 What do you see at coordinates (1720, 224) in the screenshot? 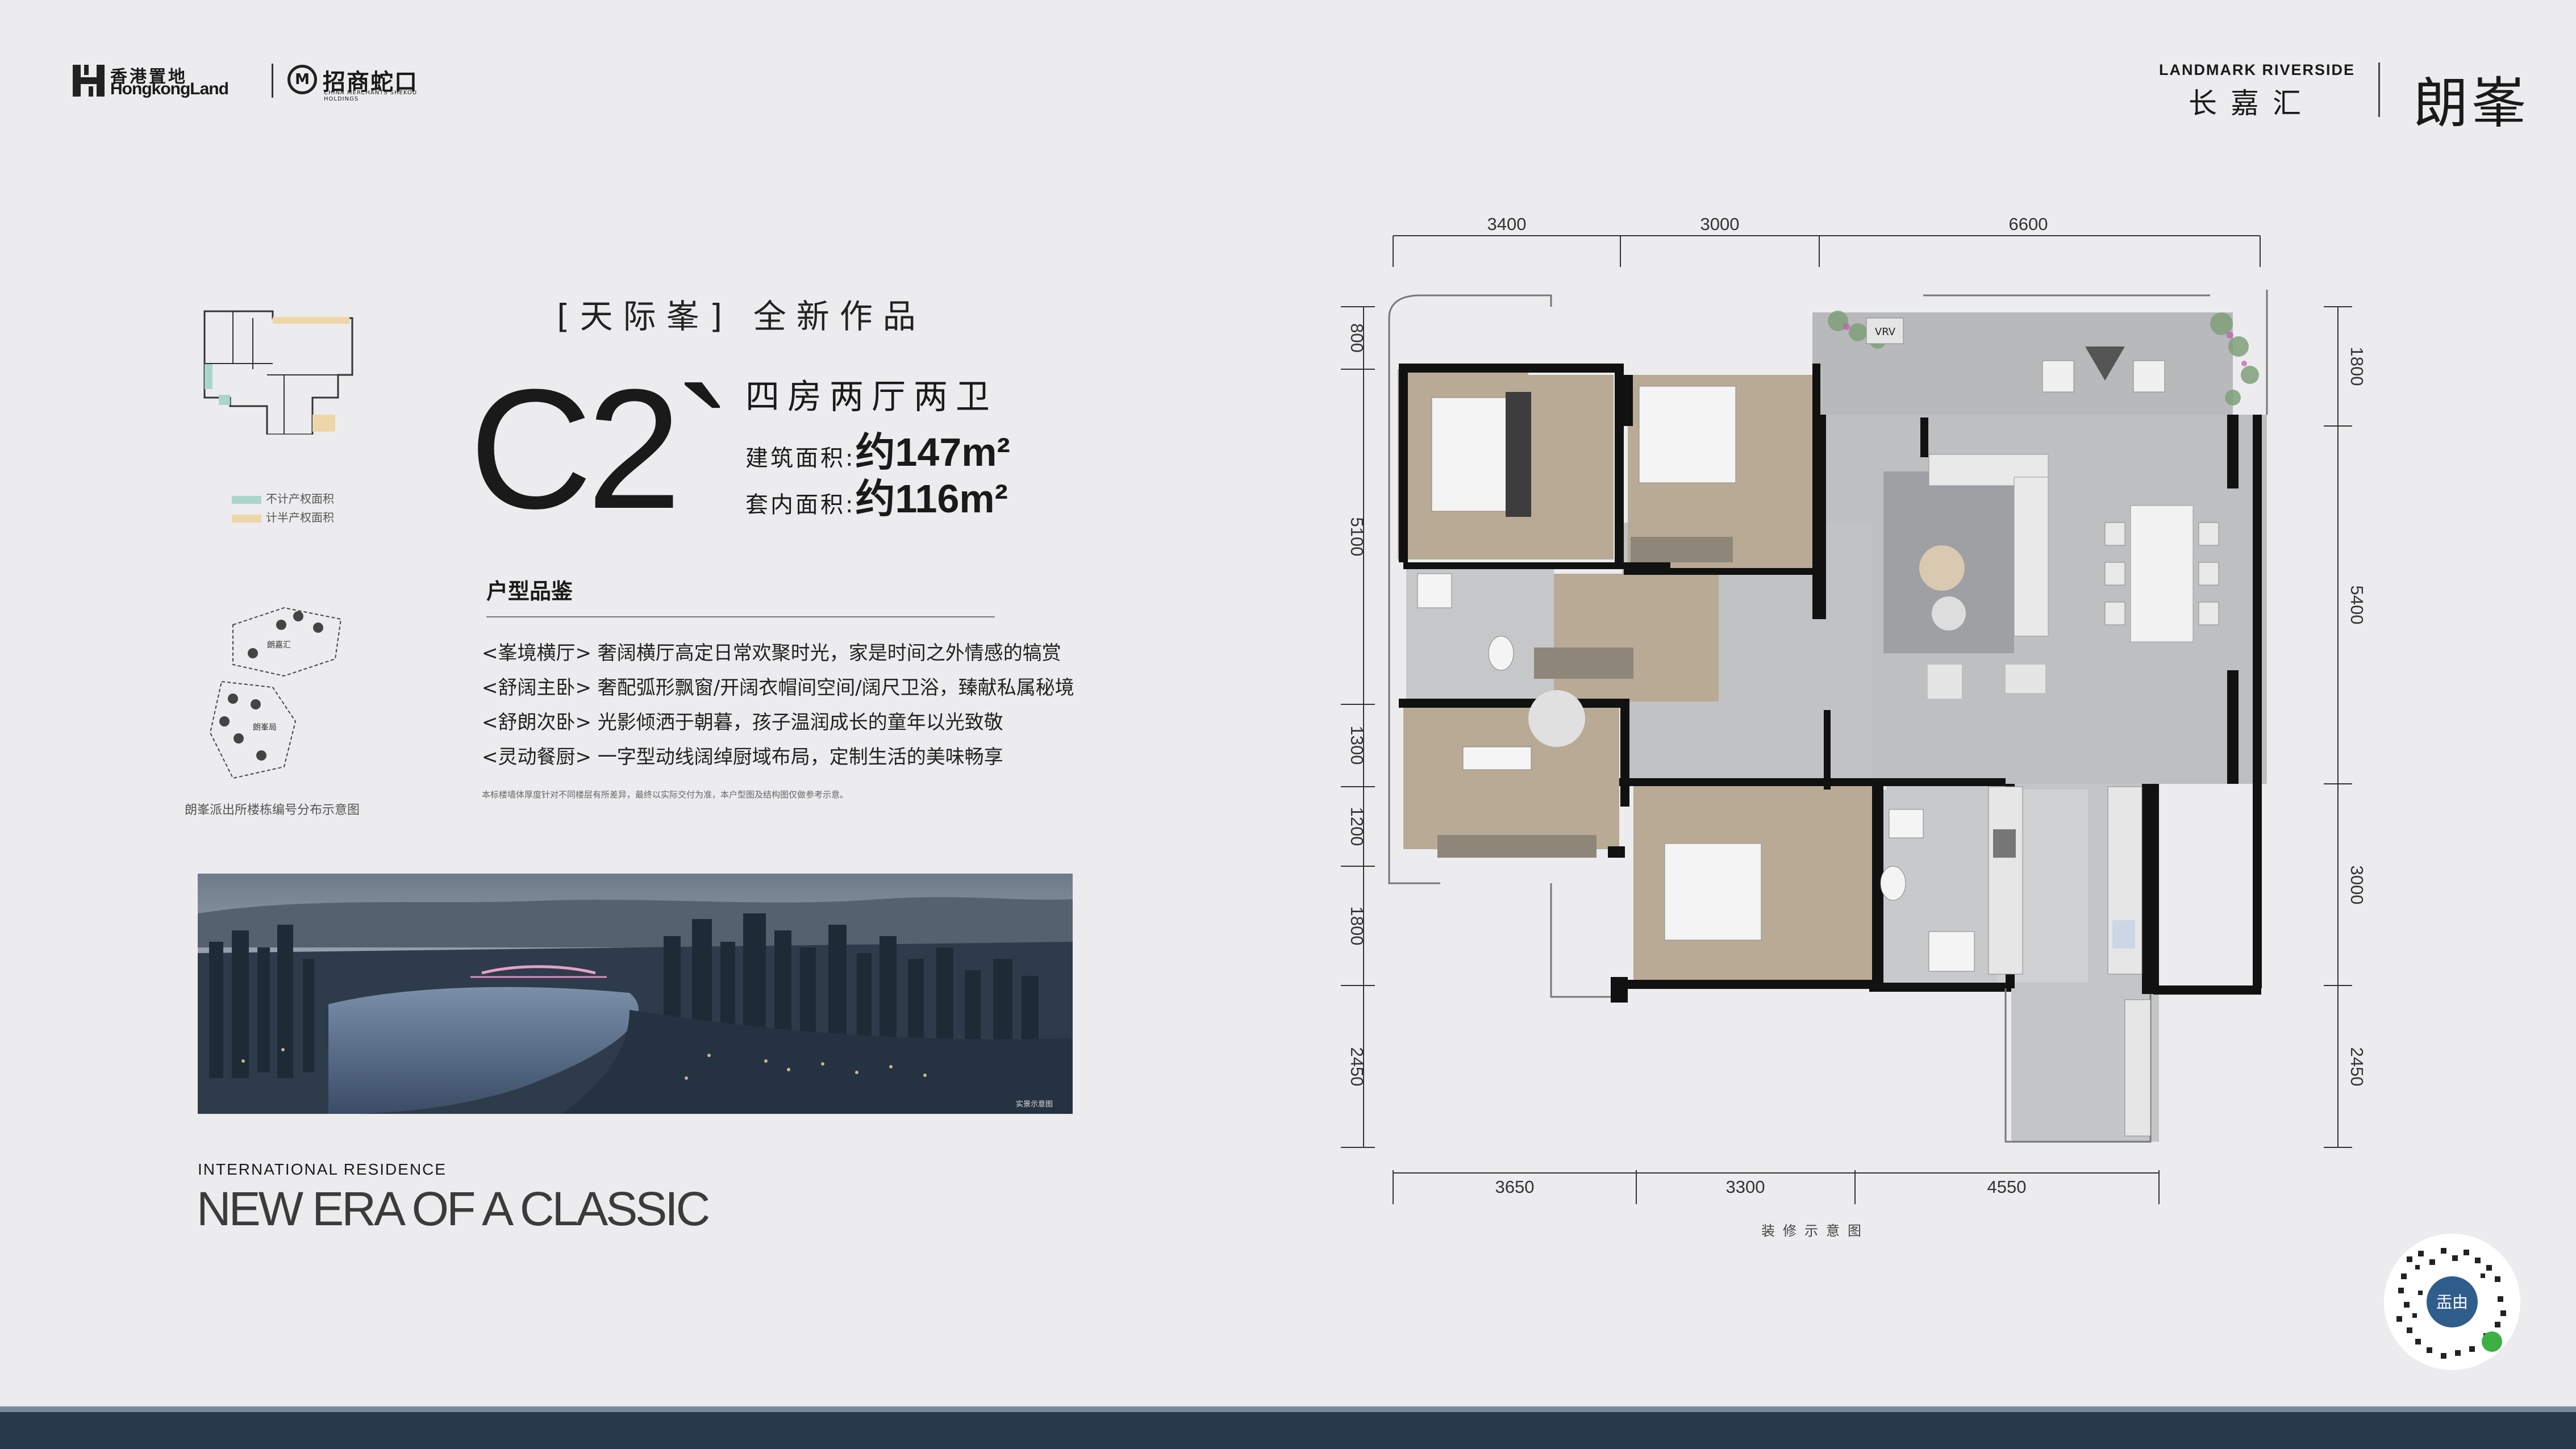
I see `dim-top-2: 3000` at bounding box center [1720, 224].